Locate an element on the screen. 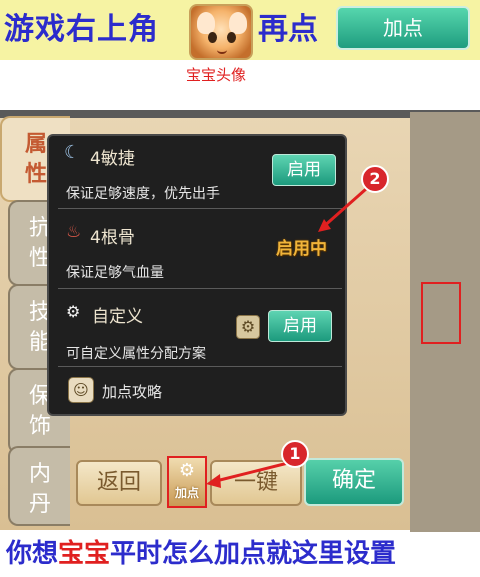 This screenshot has width=480, height=577. guide-book-icon: ☺ is located at coordinates (81, 390).